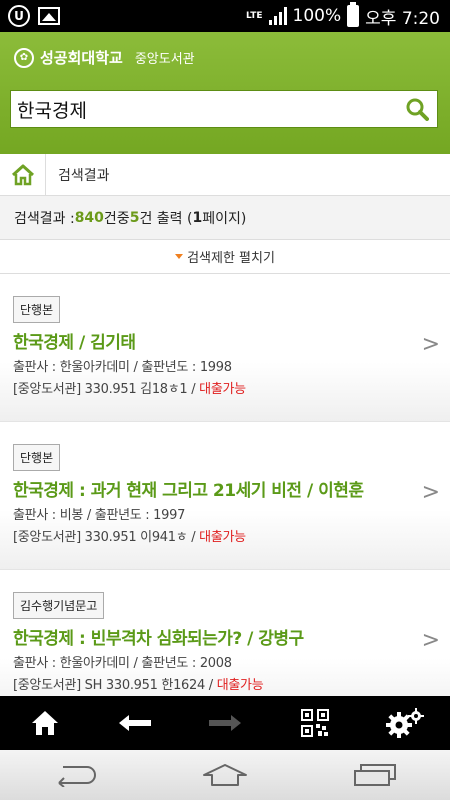 The image size is (450, 800). I want to click on toolbar-settings-button, so click(405, 723).